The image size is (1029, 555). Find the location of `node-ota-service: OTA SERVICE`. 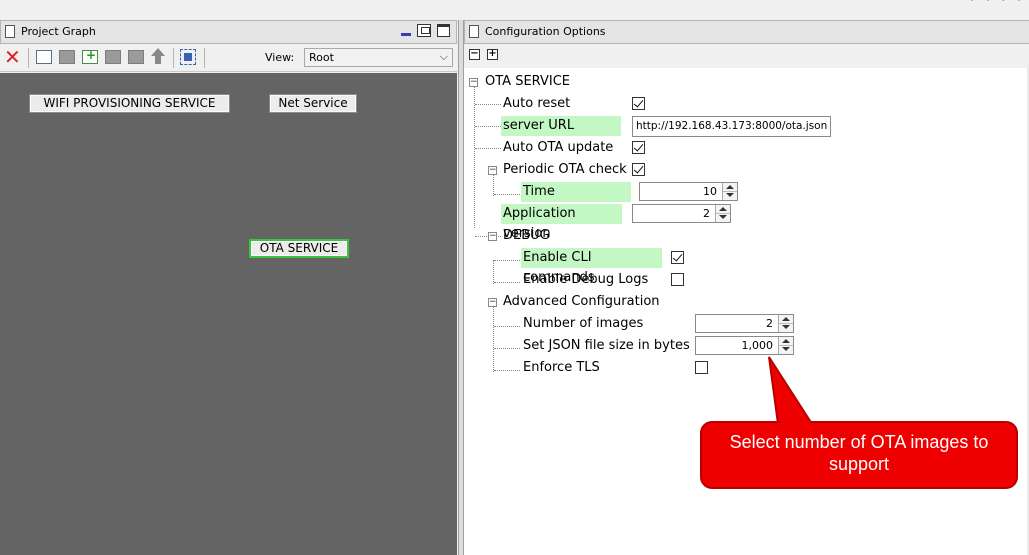

node-ota-service: OTA SERVICE is located at coordinates (299, 248).